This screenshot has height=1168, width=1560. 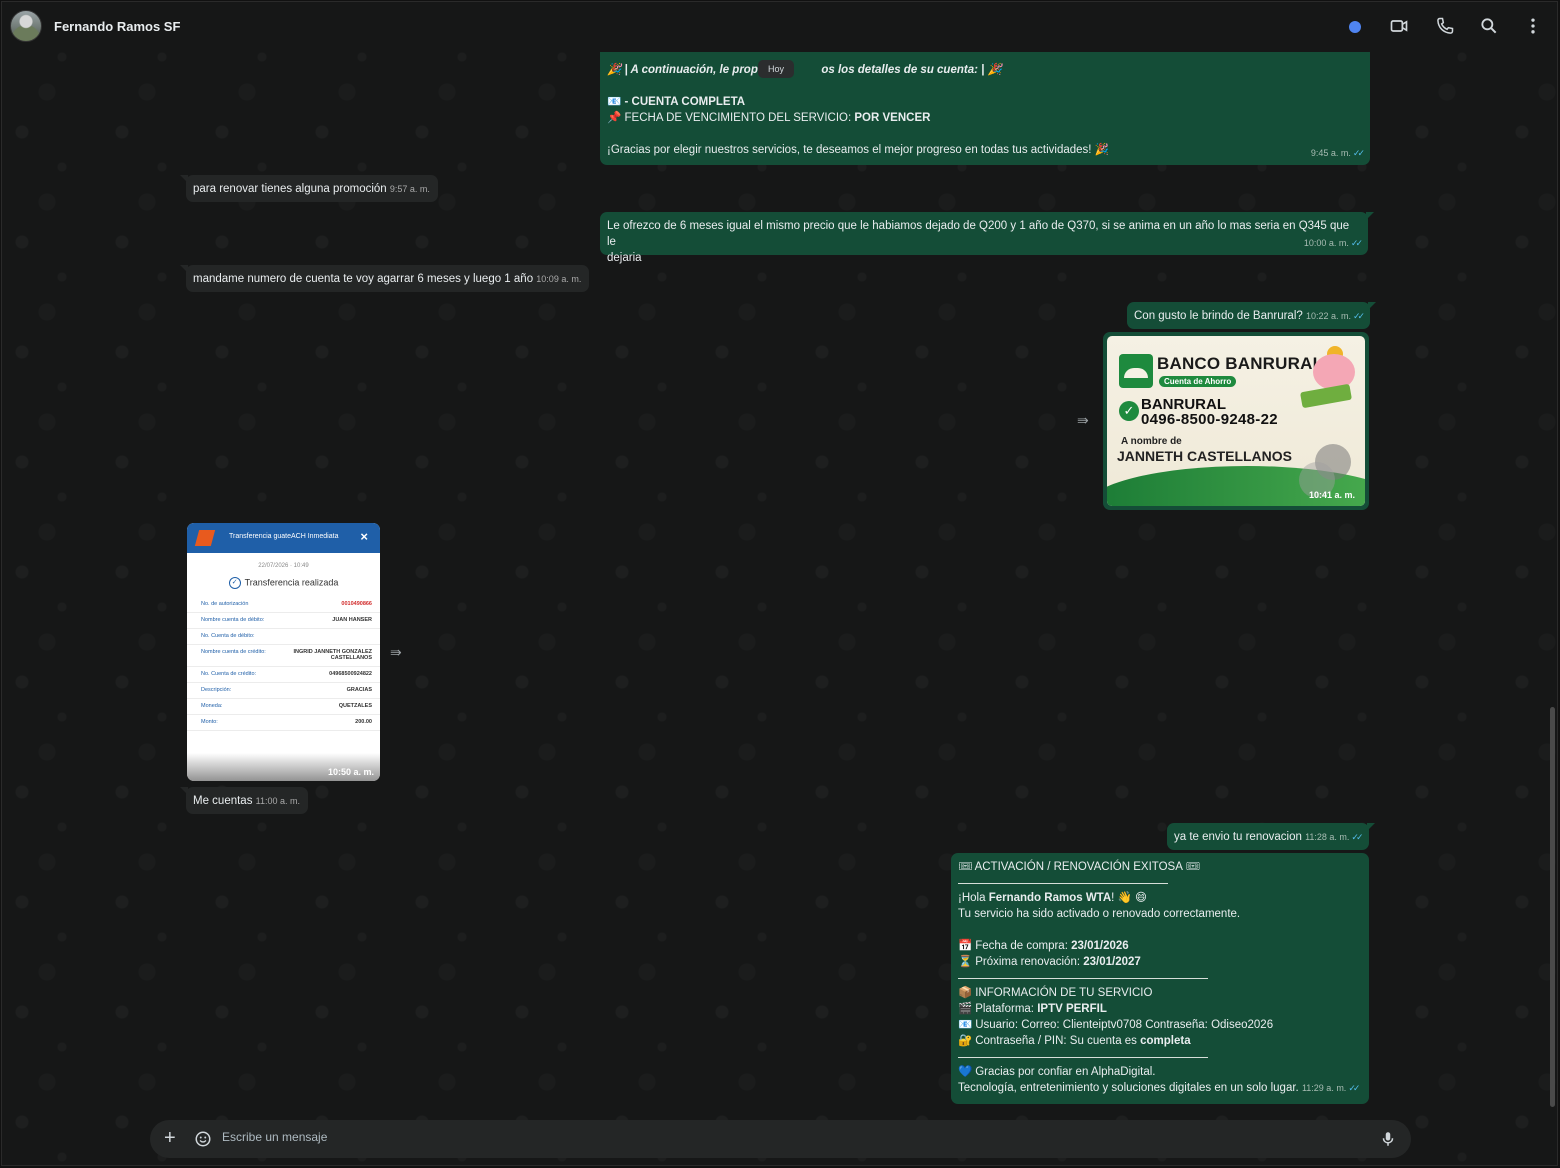 What do you see at coordinates (1552, 907) in the screenshot?
I see `scrollbar` at bounding box center [1552, 907].